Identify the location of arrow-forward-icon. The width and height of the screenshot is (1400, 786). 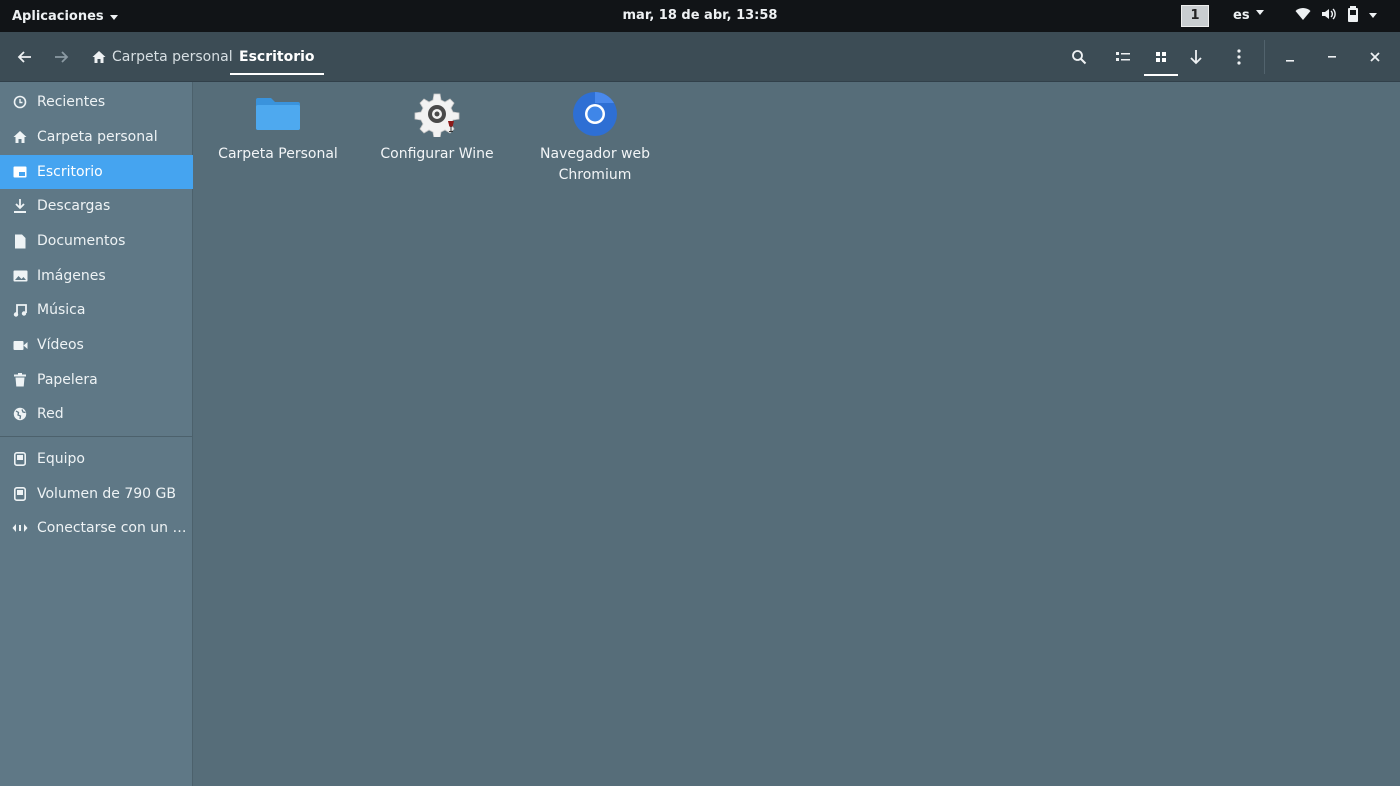
(62, 57).